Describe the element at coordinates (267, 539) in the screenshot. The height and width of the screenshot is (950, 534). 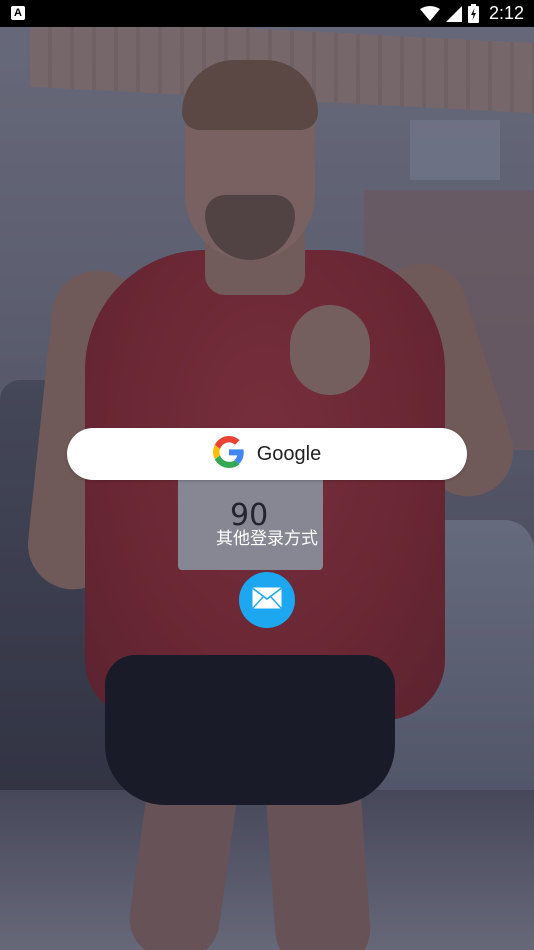
I see `other-login-methods-label: 其他登录方式` at that location.